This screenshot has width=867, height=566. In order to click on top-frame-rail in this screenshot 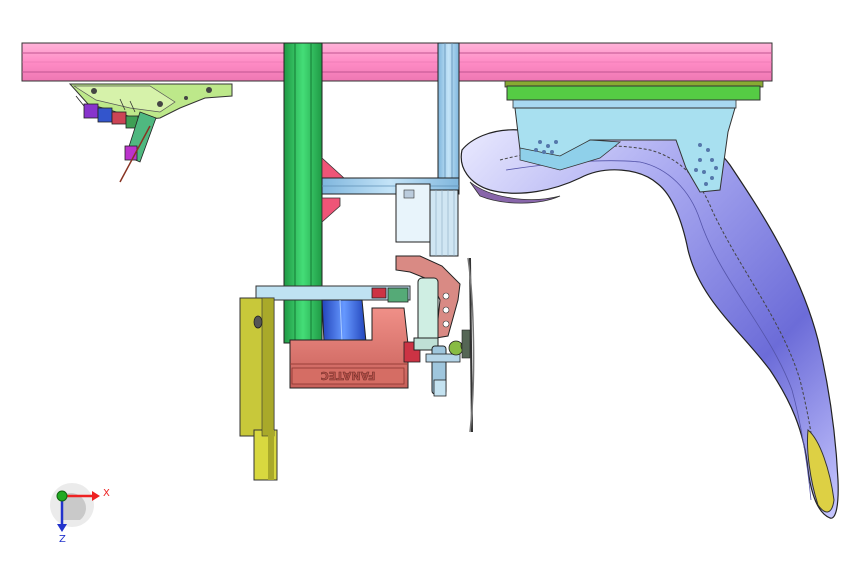, I will do `click(397, 62)`.